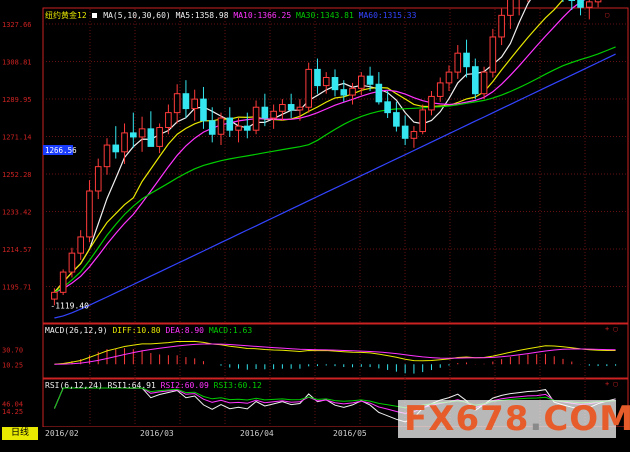  Describe the element at coordinates (257, 433) in the screenshot. I see `x-tick-label: 2016/04` at that location.